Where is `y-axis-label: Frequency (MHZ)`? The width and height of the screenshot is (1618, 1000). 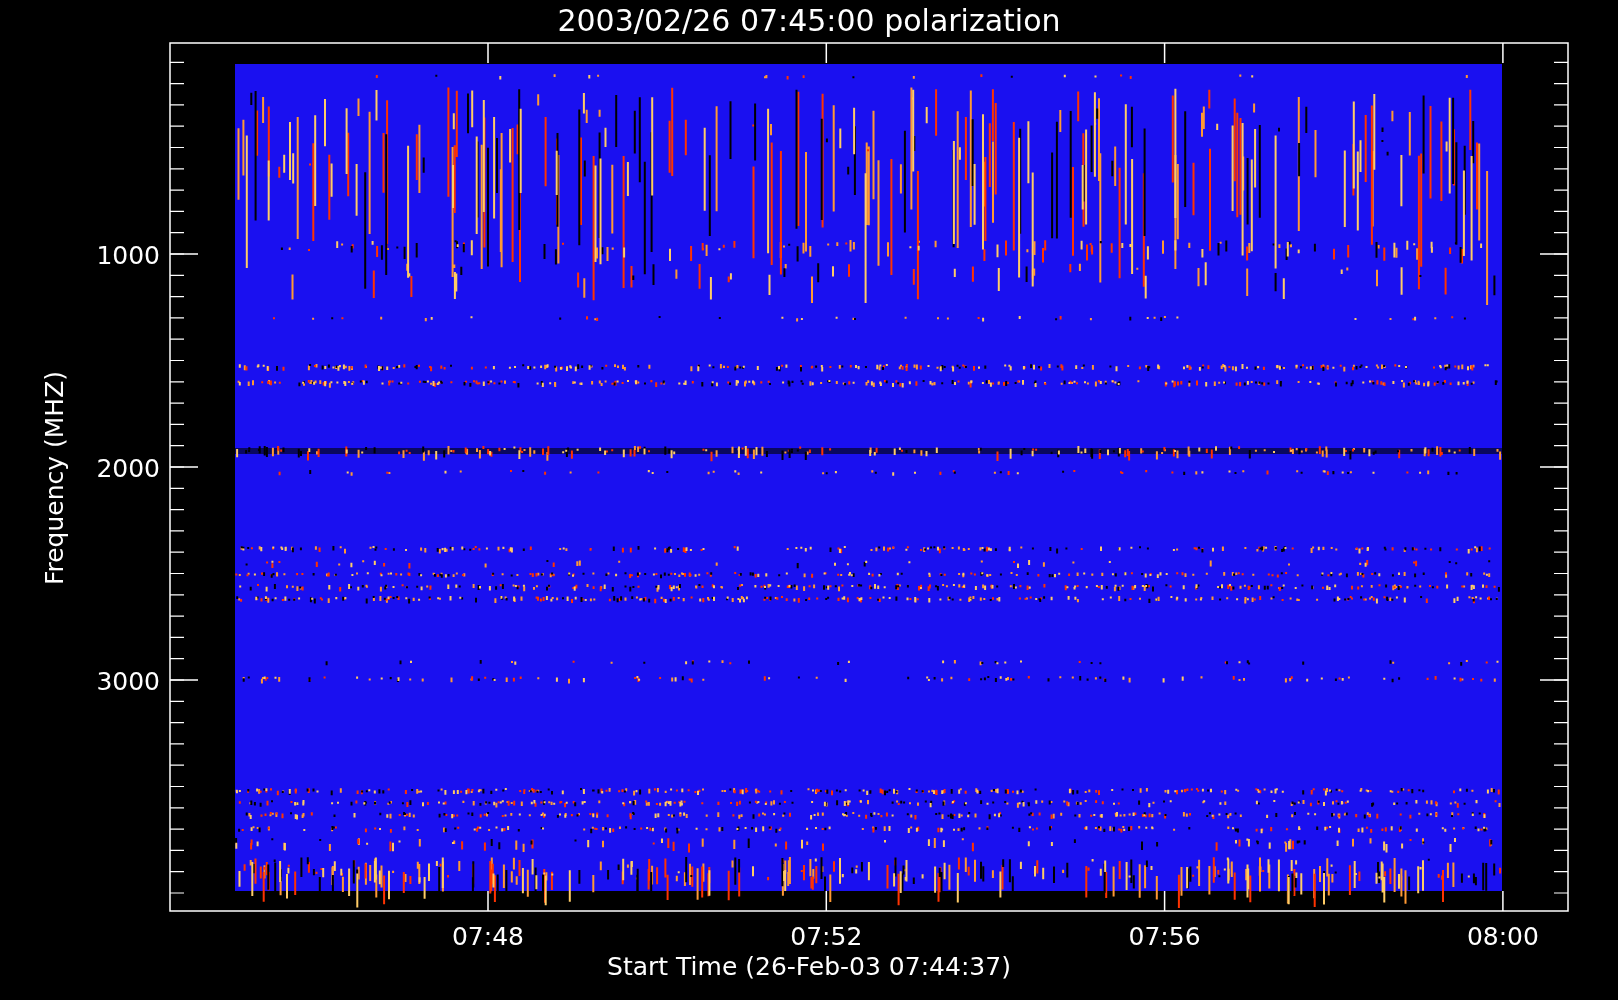 y-axis-label: Frequency (MHZ) is located at coordinates (54, 478).